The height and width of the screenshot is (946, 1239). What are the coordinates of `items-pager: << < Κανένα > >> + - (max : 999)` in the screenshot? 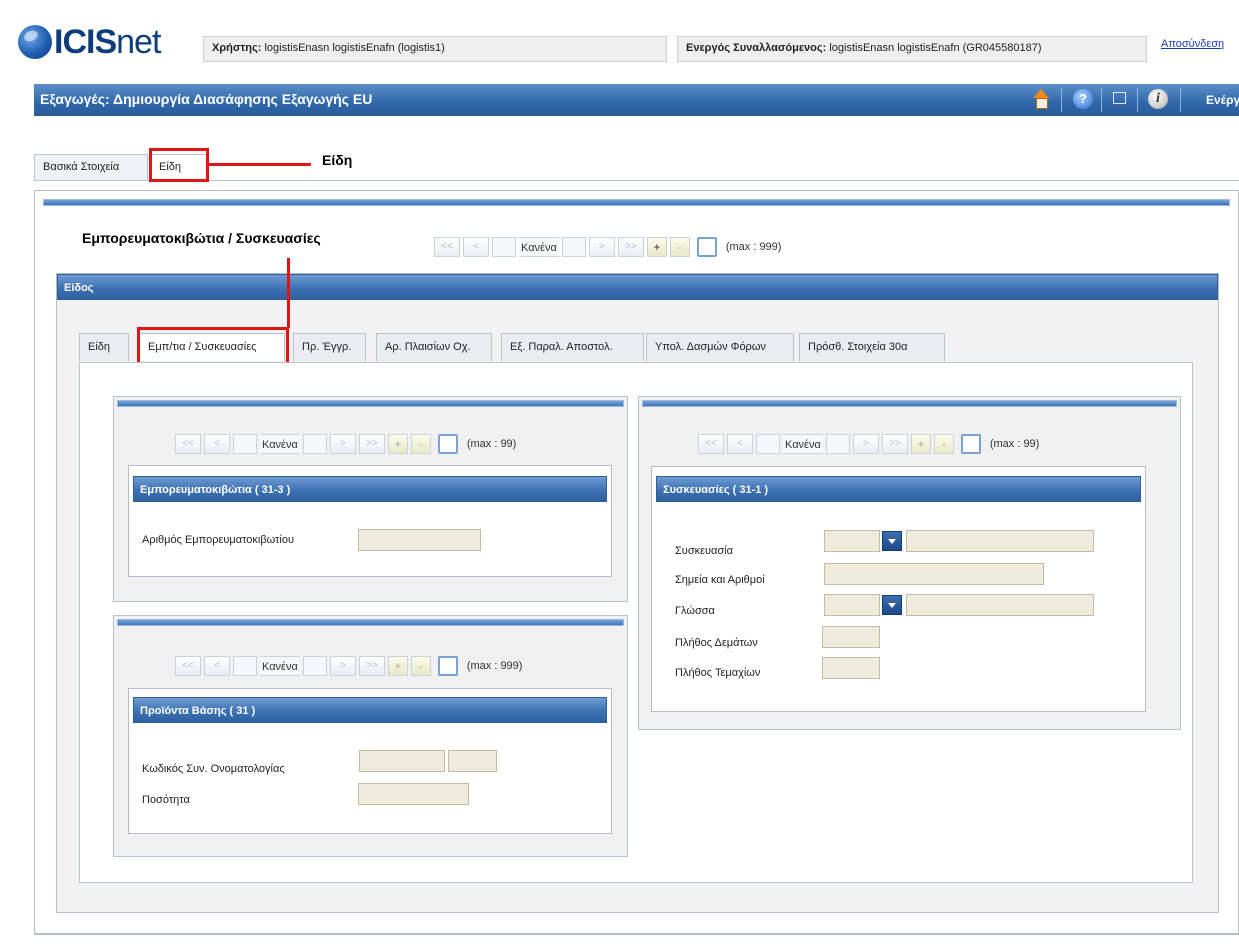 It's located at (607, 247).